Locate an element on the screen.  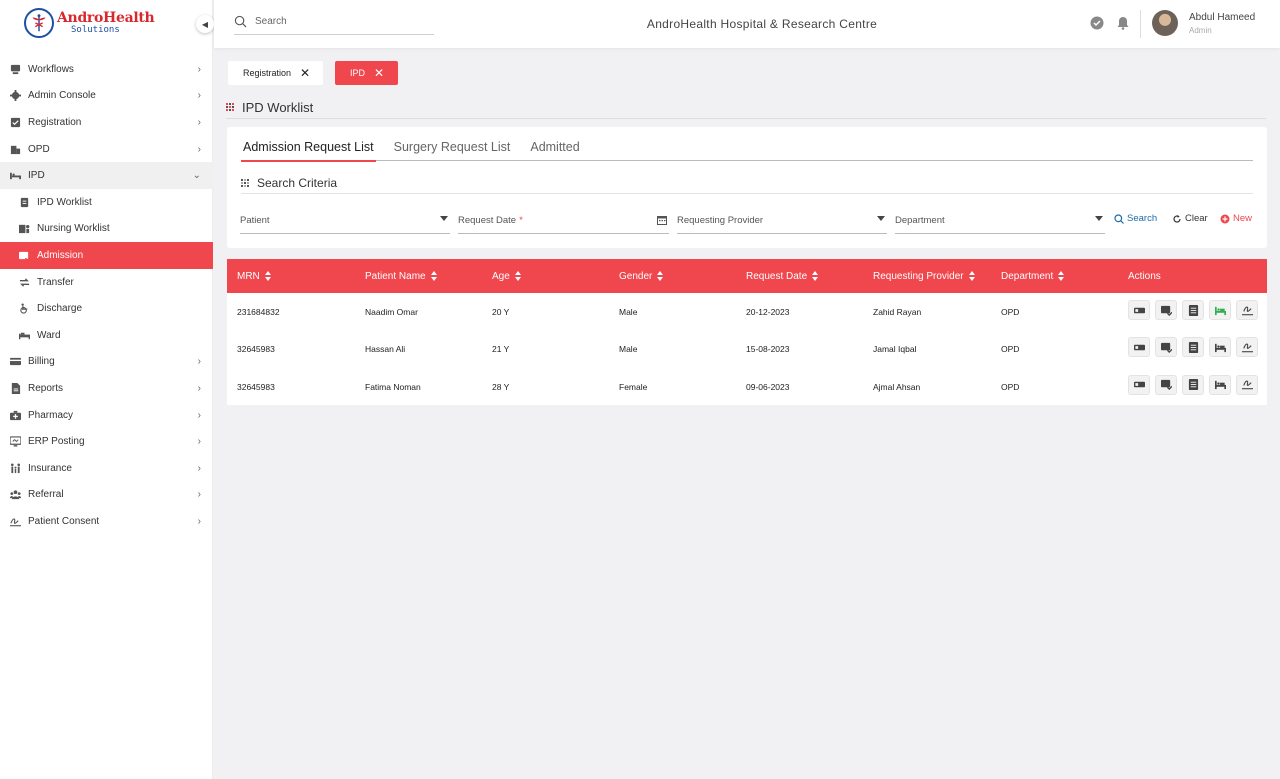
bed-icon is located at coordinates (1220, 310).